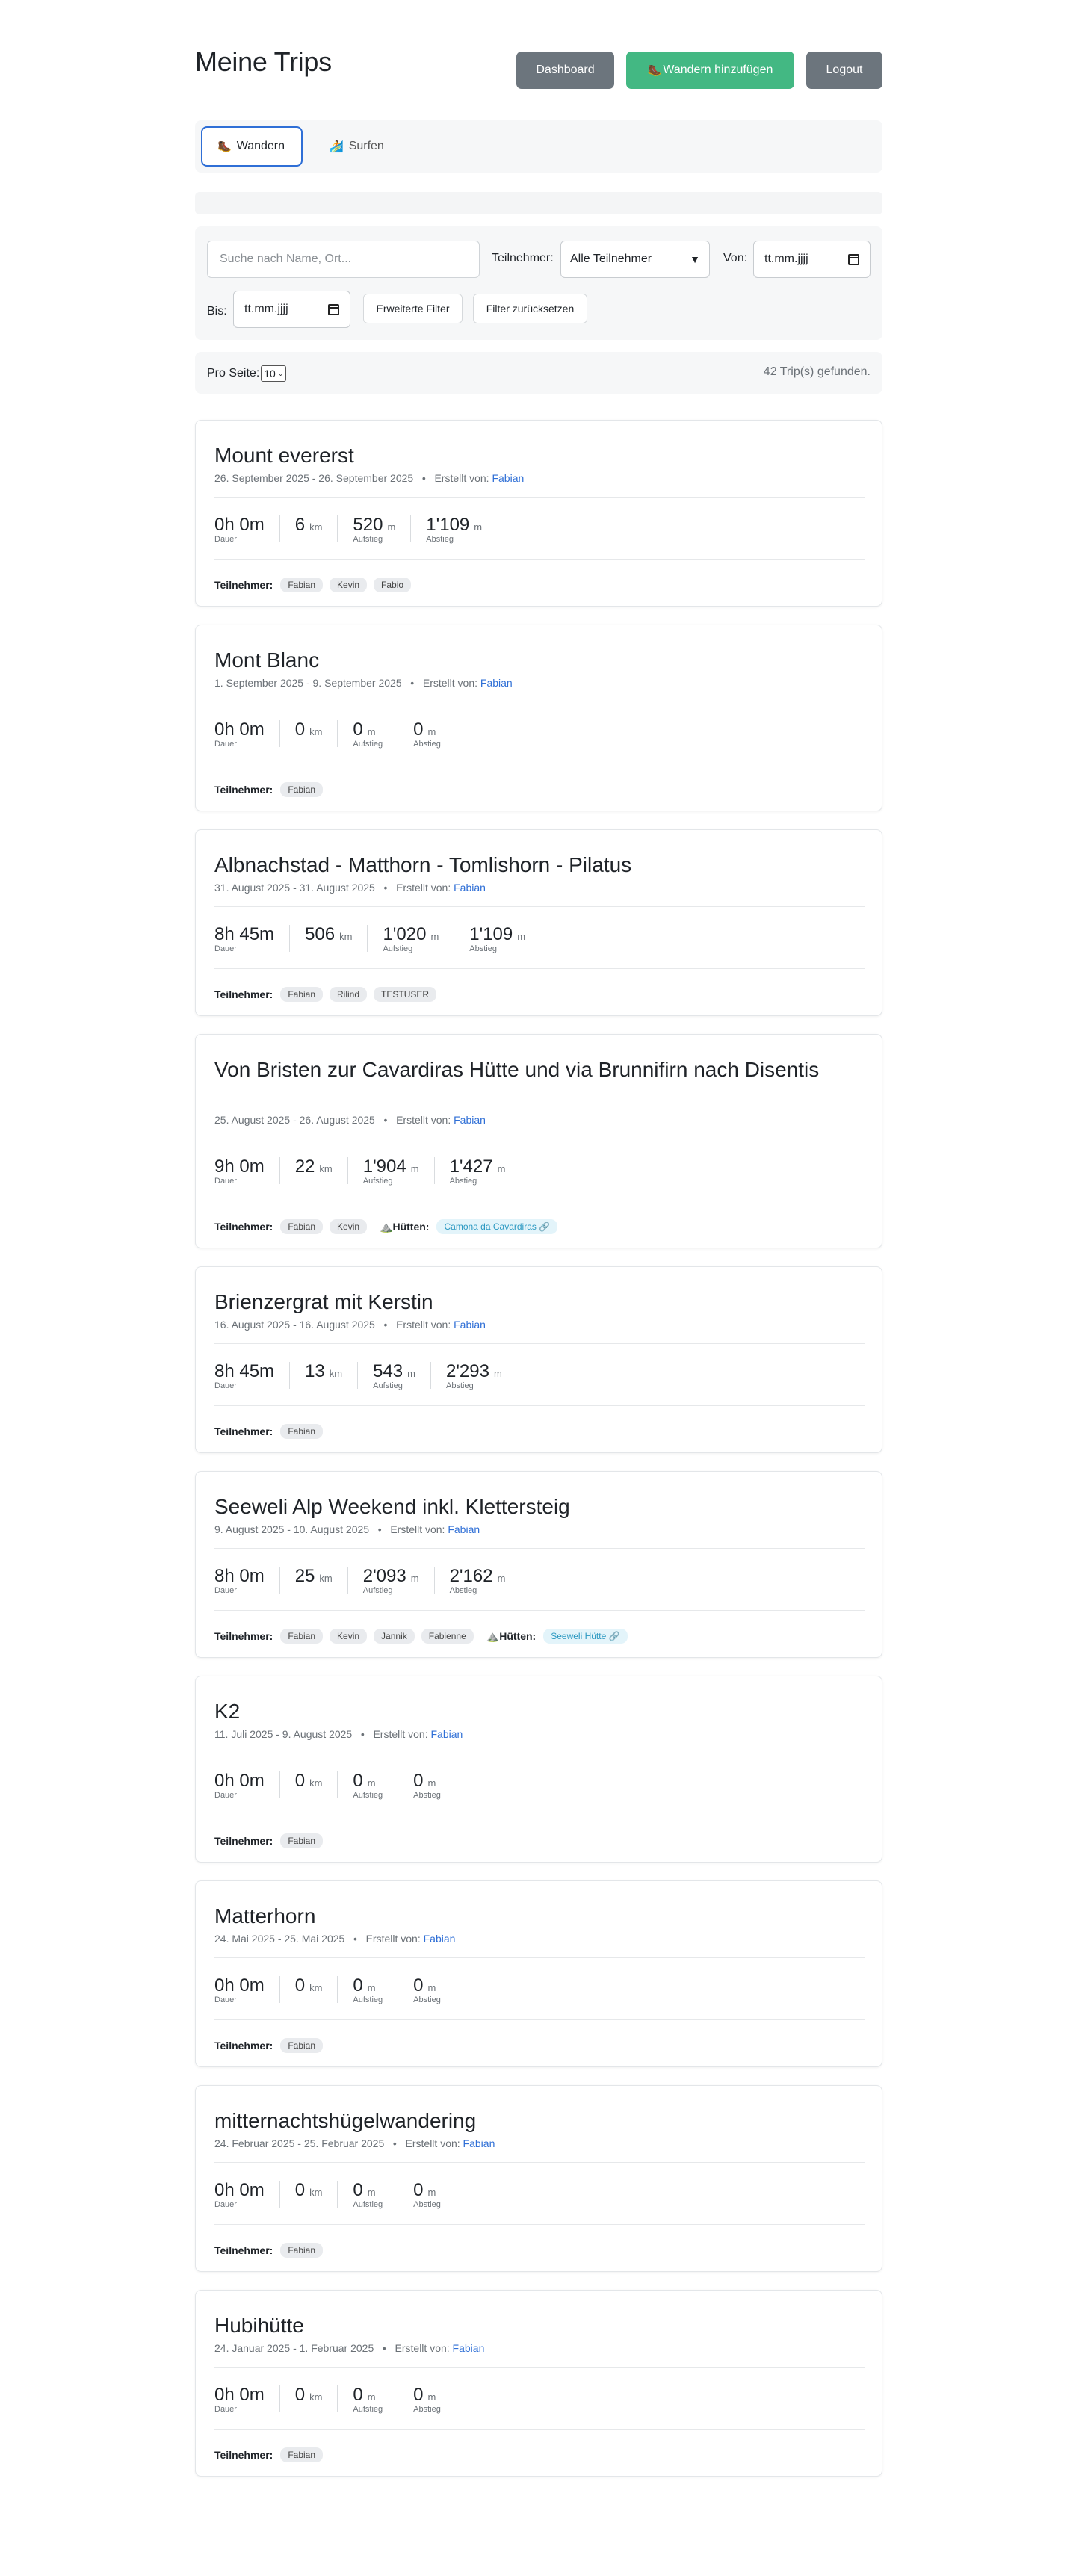 The image size is (1076, 2576). Describe the element at coordinates (530, 308) in the screenshot. I see `reset-filter-button: Filter zurücksetzen` at that location.